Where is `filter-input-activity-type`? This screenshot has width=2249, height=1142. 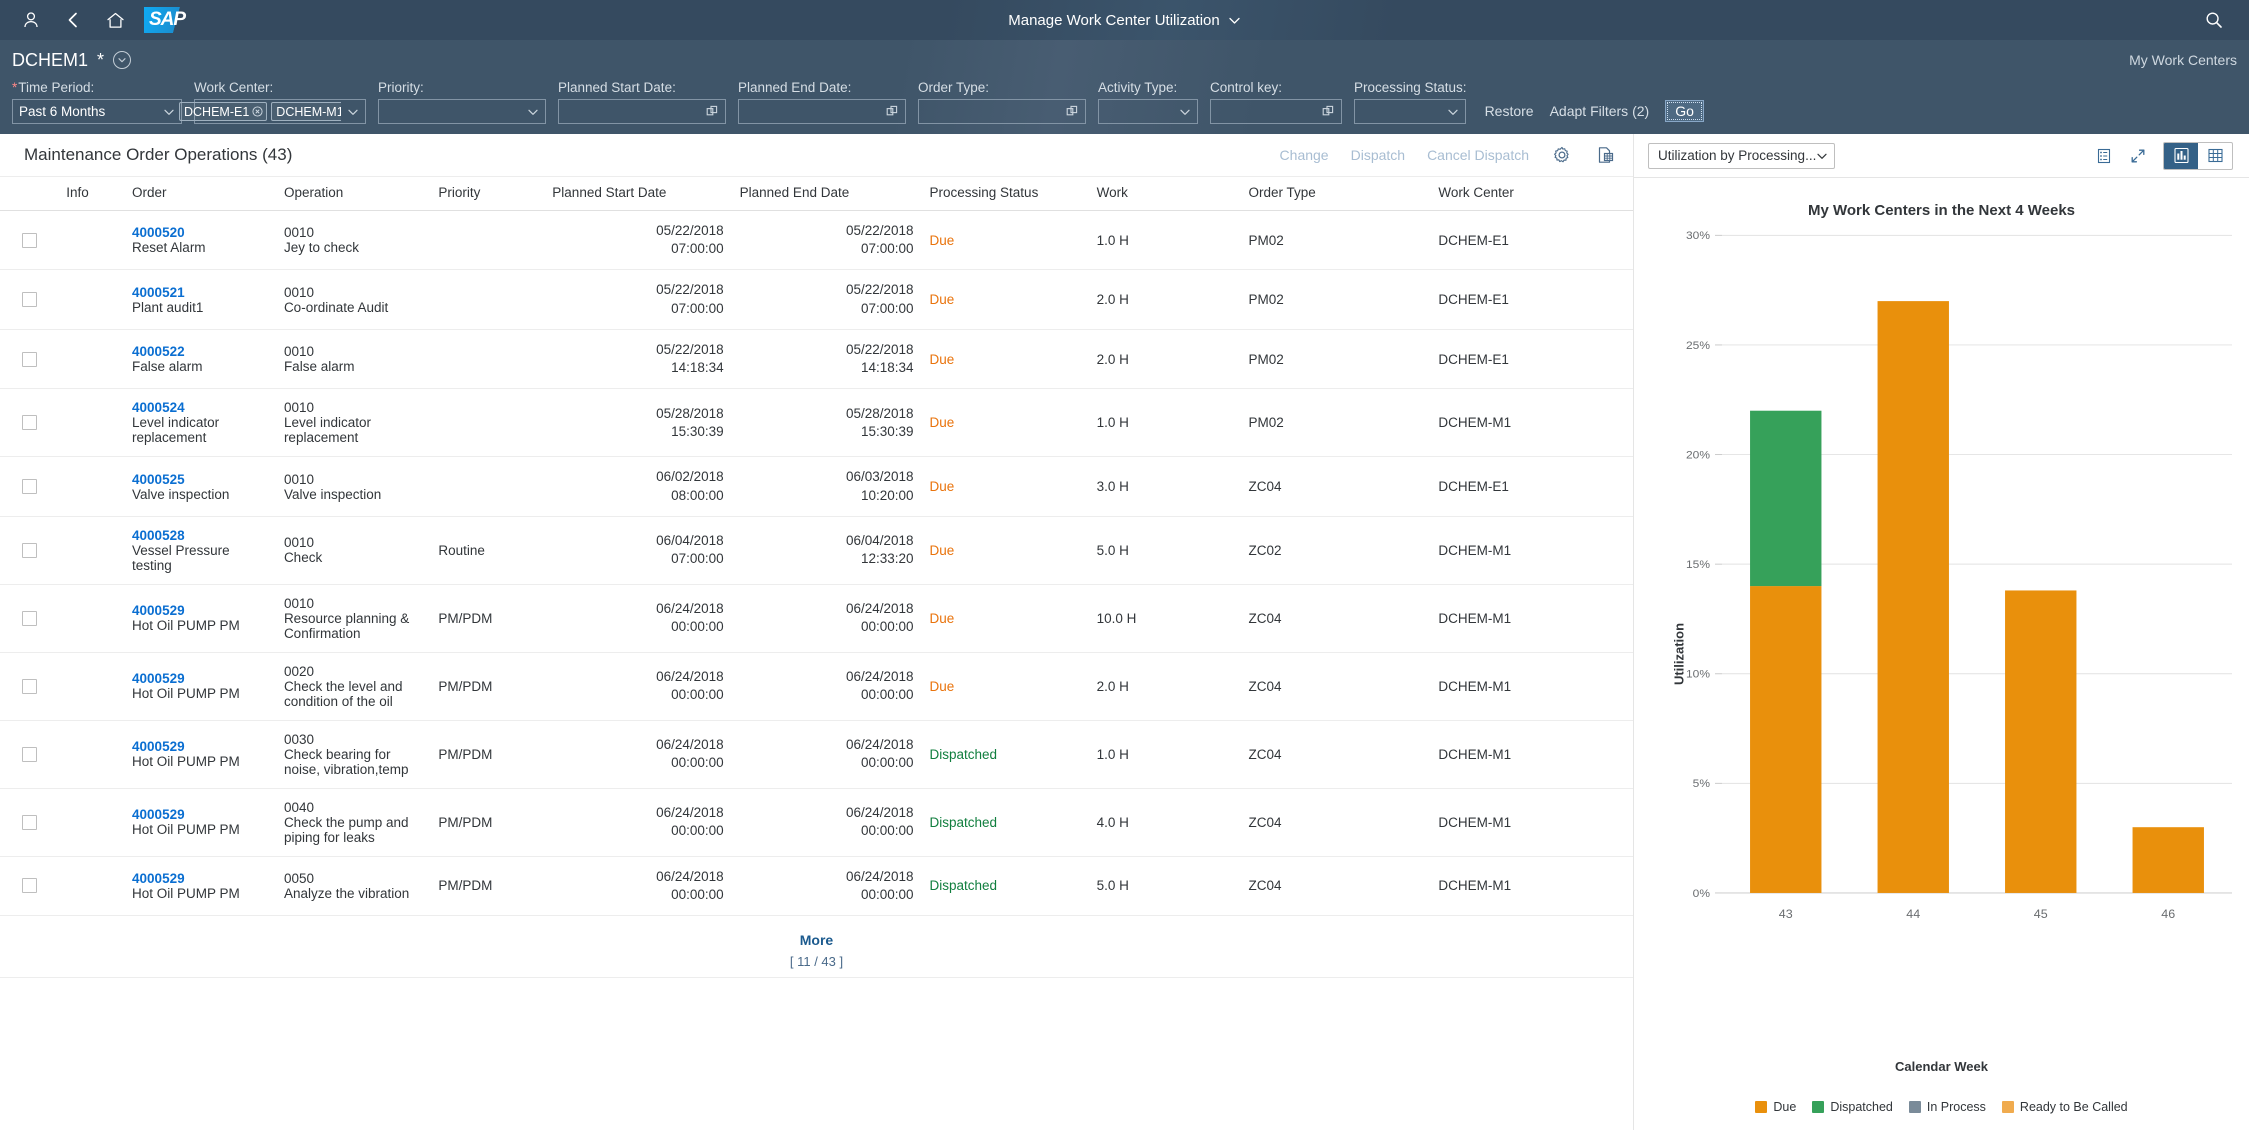
filter-input-activity-type is located at coordinates (1148, 111).